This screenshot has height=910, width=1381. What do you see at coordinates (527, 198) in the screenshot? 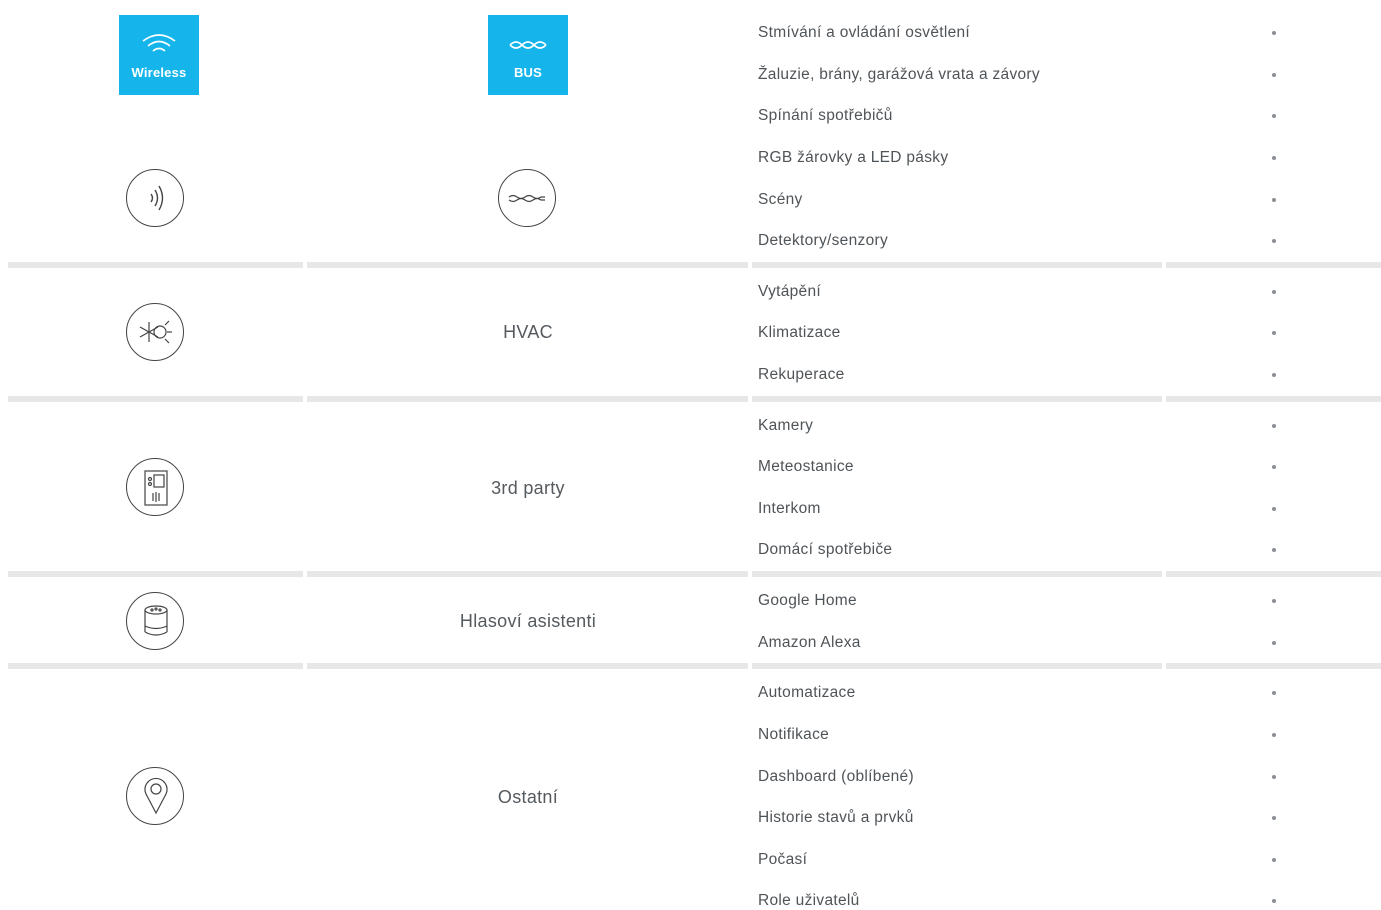
I see `bus-cable-icon` at bounding box center [527, 198].